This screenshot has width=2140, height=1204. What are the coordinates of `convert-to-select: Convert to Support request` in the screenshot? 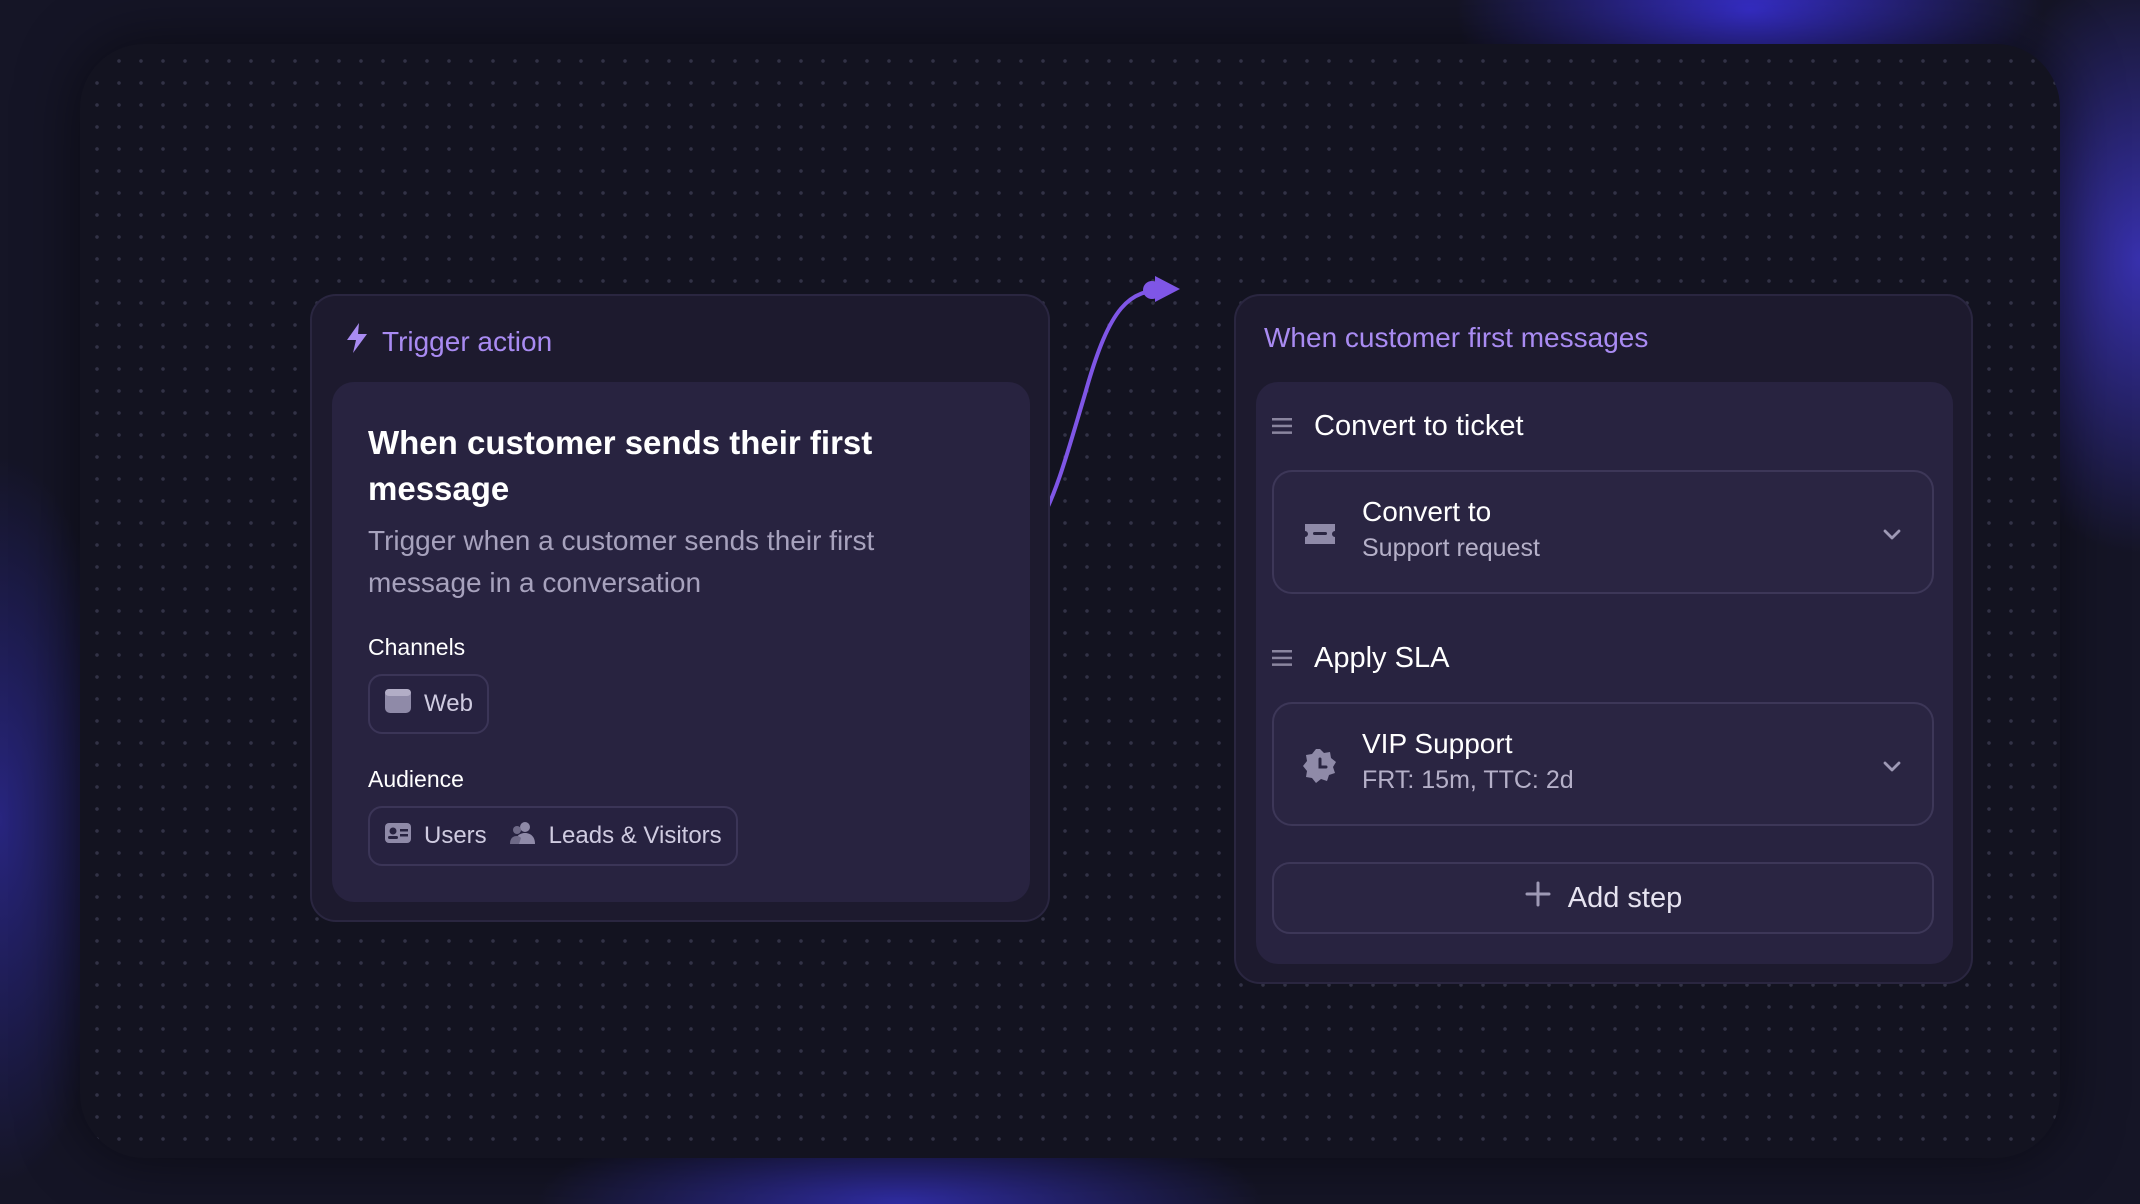 It's located at (1603, 532).